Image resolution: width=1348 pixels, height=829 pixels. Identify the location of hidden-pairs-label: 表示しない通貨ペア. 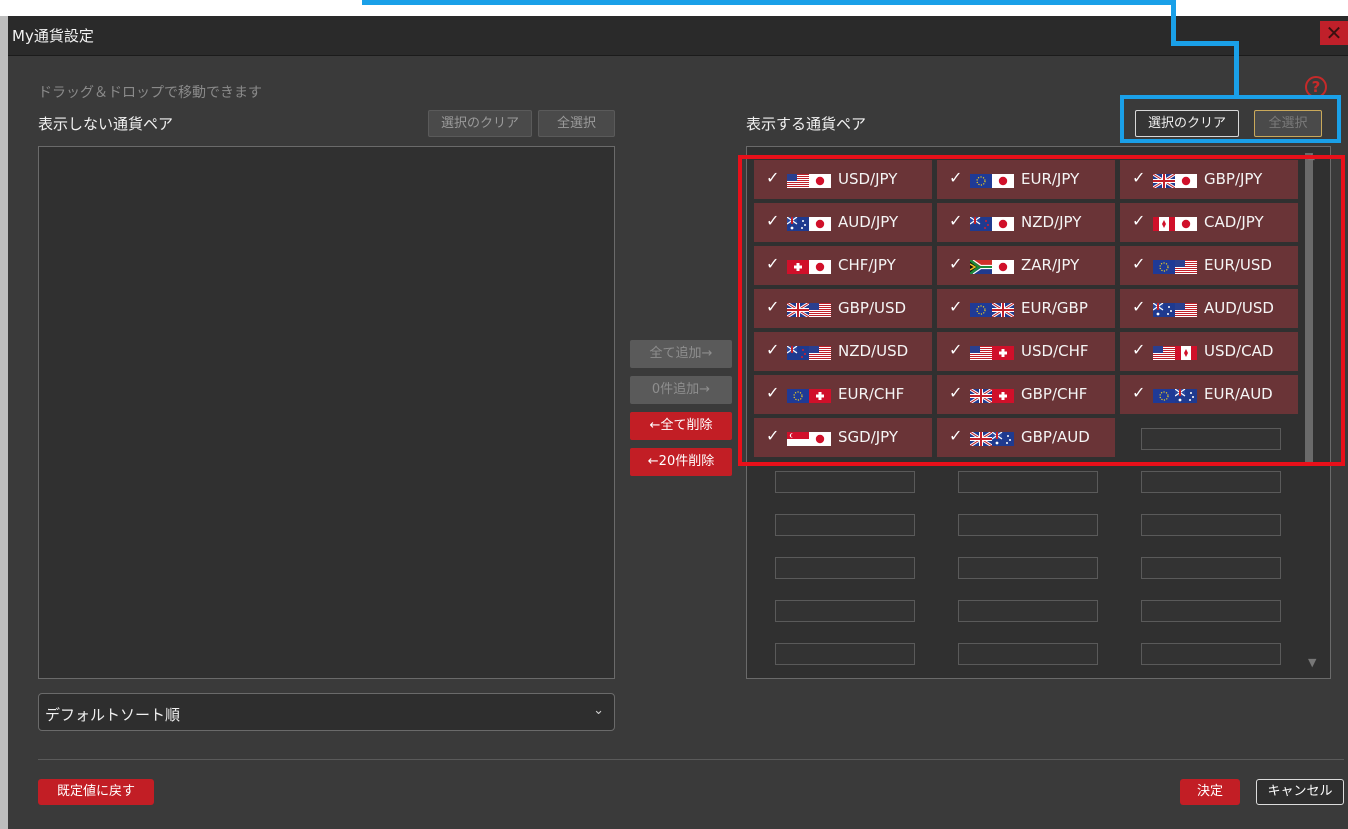
(106, 124).